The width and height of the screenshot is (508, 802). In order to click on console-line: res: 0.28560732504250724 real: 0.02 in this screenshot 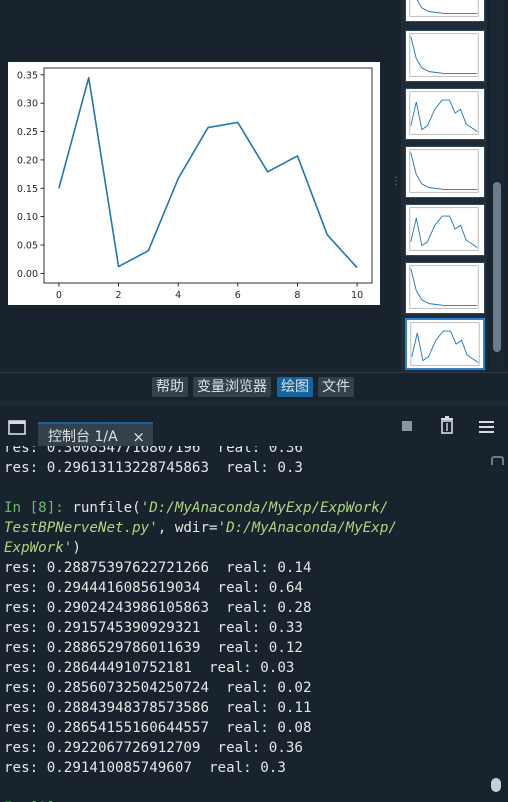, I will do `click(244, 688)`.